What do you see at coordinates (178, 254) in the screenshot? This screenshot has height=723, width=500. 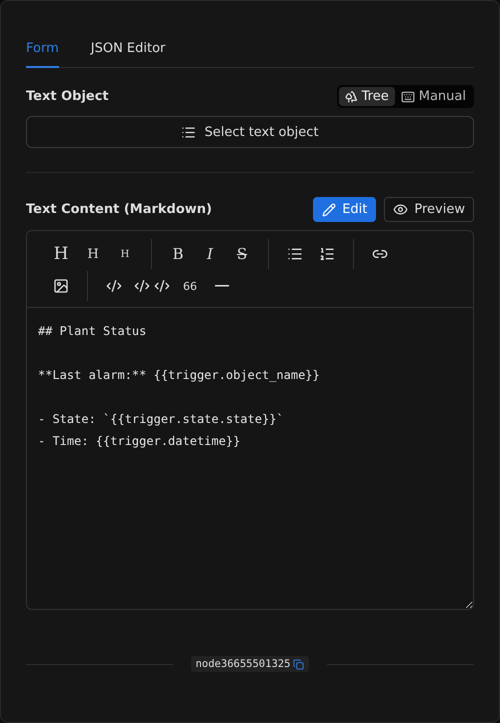 I see `bold-button: B` at bounding box center [178, 254].